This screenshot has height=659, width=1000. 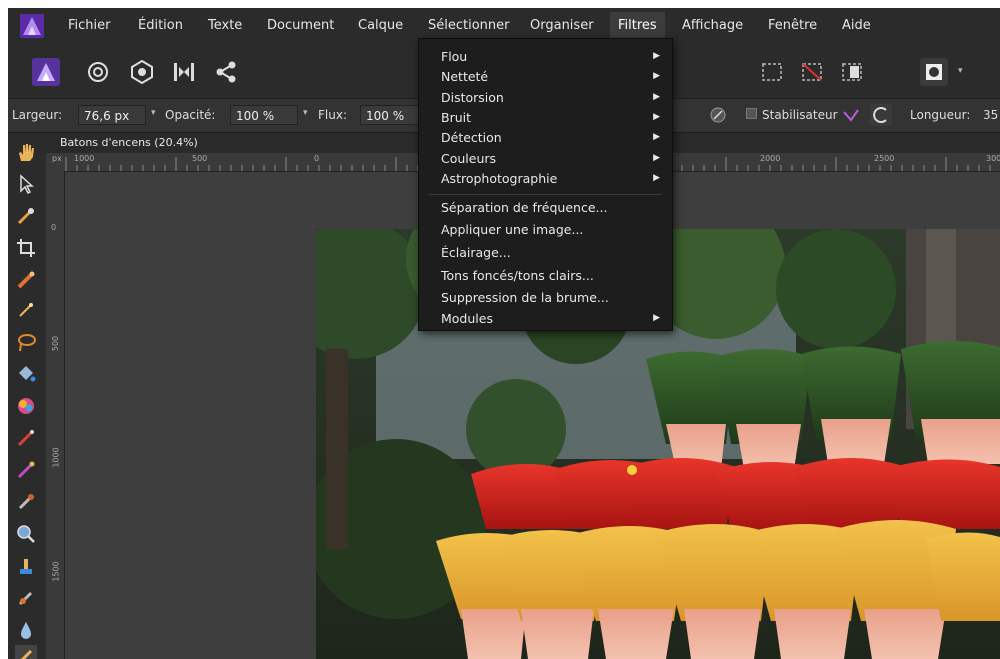 What do you see at coordinates (26, 470) in the screenshot?
I see `color-replacement-tool-icon` at bounding box center [26, 470].